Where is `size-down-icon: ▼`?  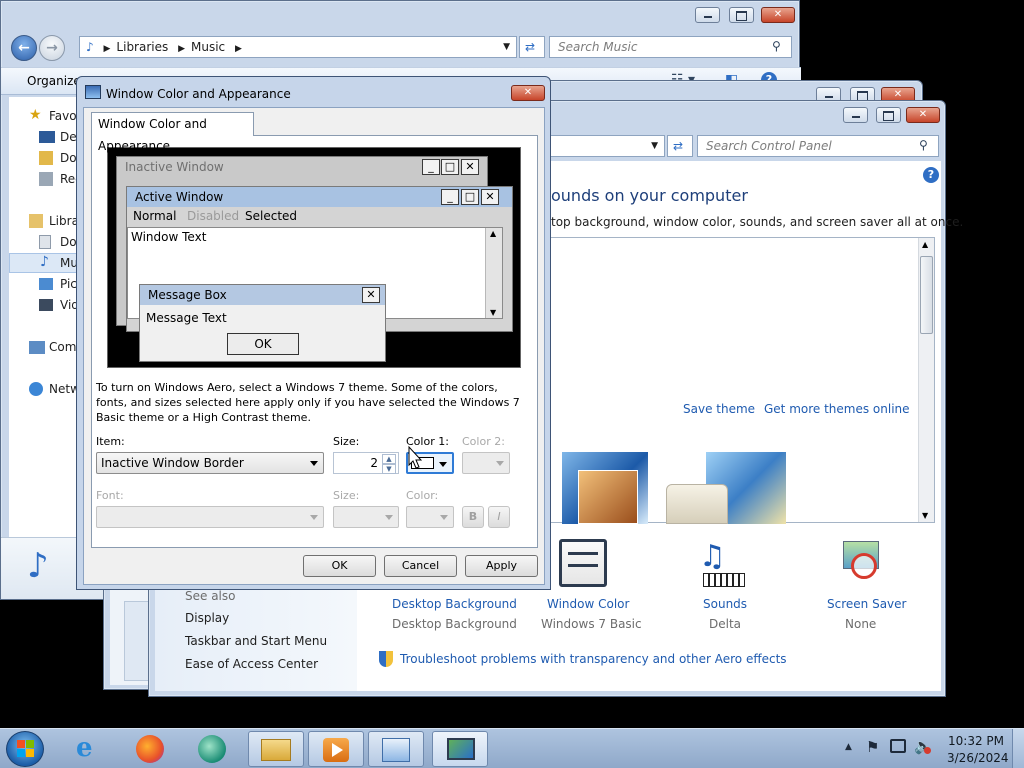 size-down-icon: ▼ is located at coordinates (389, 469).